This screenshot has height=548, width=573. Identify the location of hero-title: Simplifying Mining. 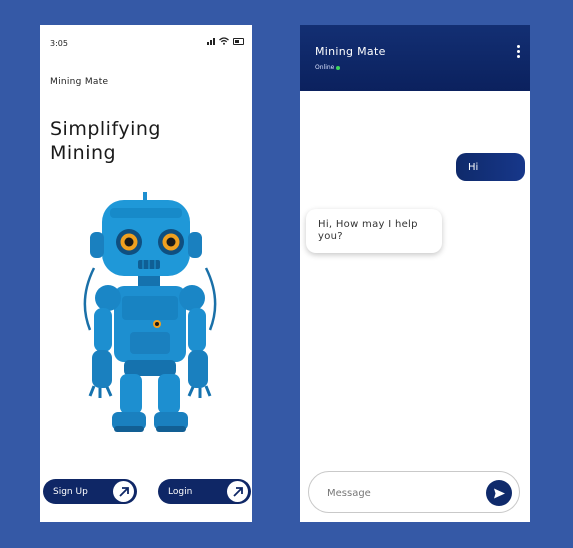
(145, 141).